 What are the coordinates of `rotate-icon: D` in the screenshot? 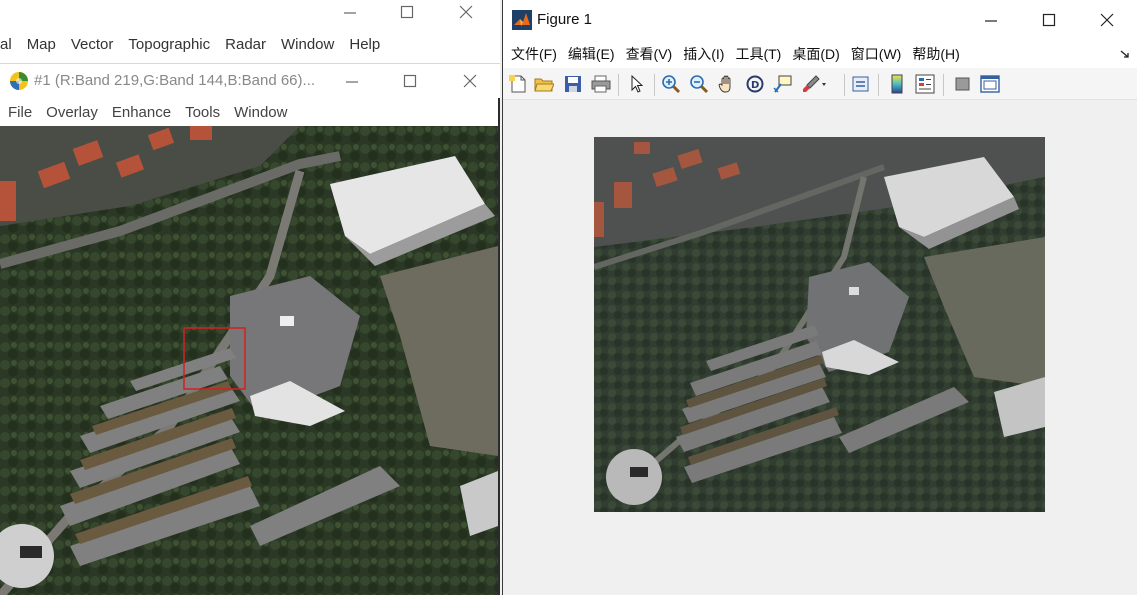 It's located at (755, 84).